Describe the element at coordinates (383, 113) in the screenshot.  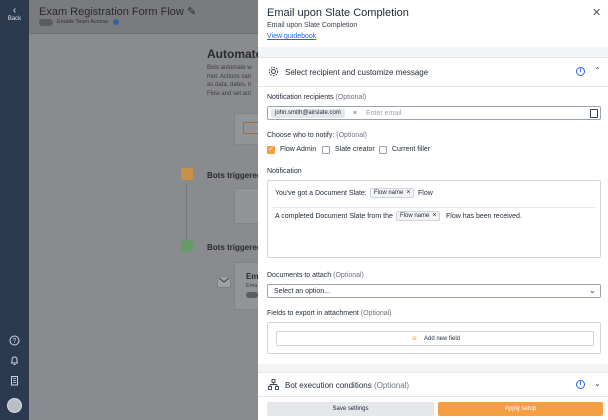
I see `email-placeholder: Enter email` at that location.